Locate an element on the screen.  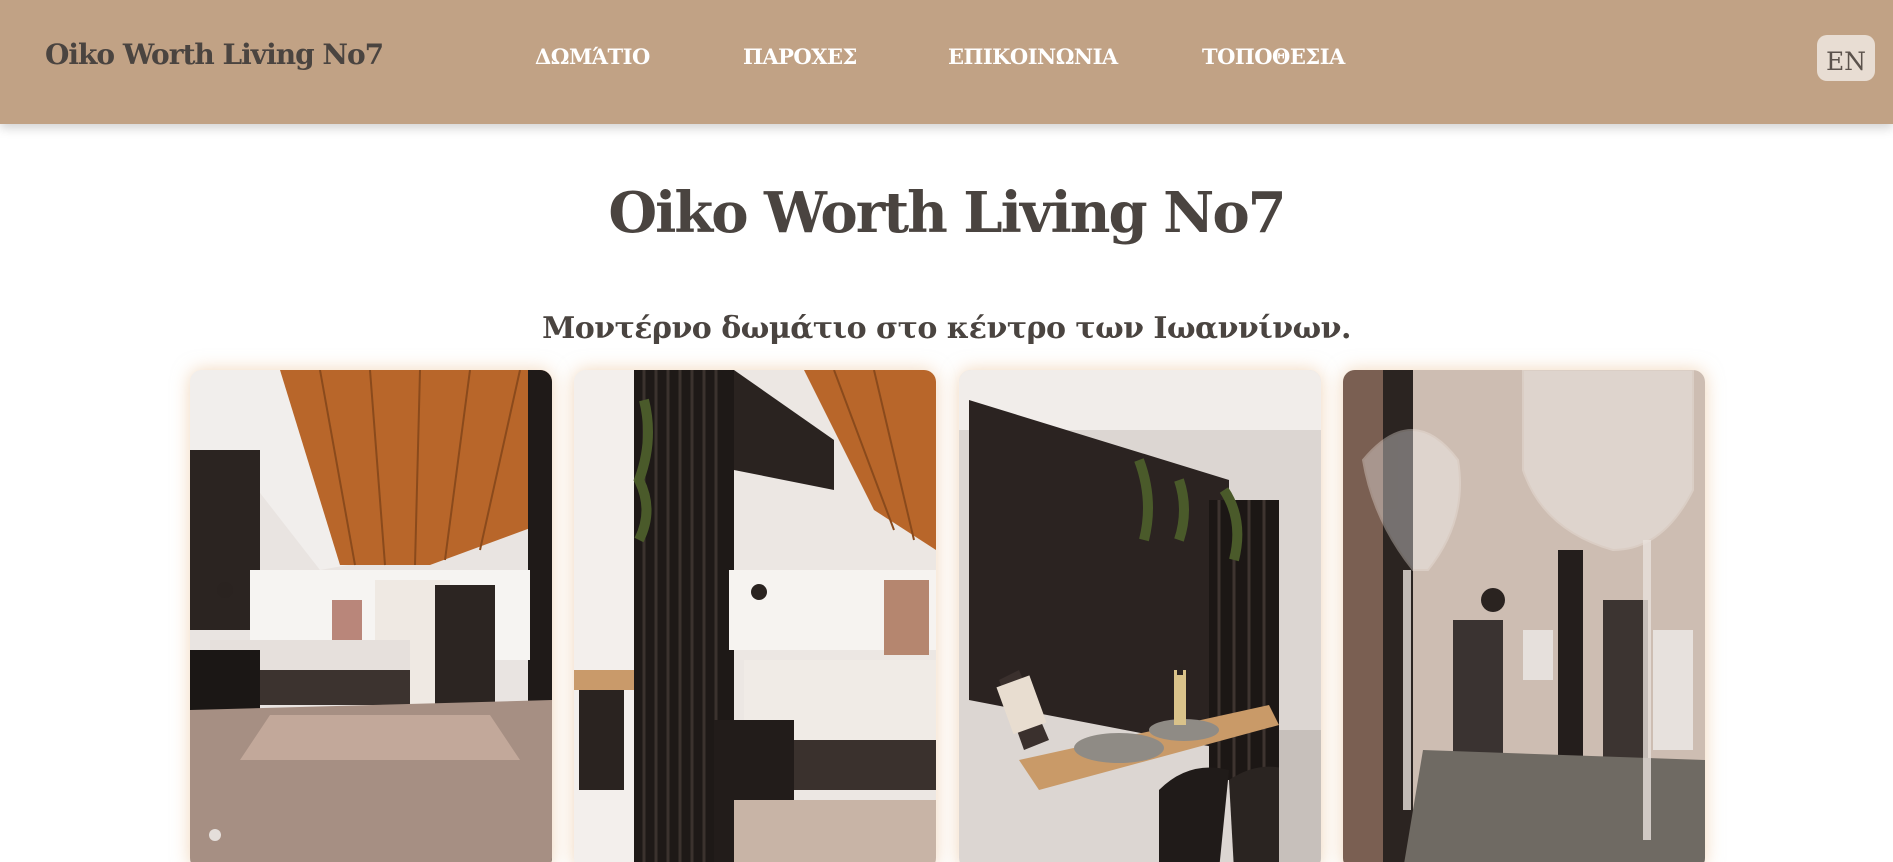
gallery-photo-wine-glasses is located at coordinates (1524, 616).